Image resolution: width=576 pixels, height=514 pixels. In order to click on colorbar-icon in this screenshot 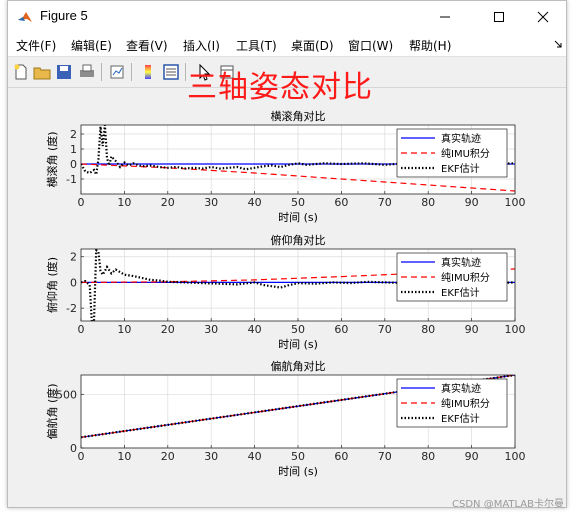, I will do `click(148, 72)`.